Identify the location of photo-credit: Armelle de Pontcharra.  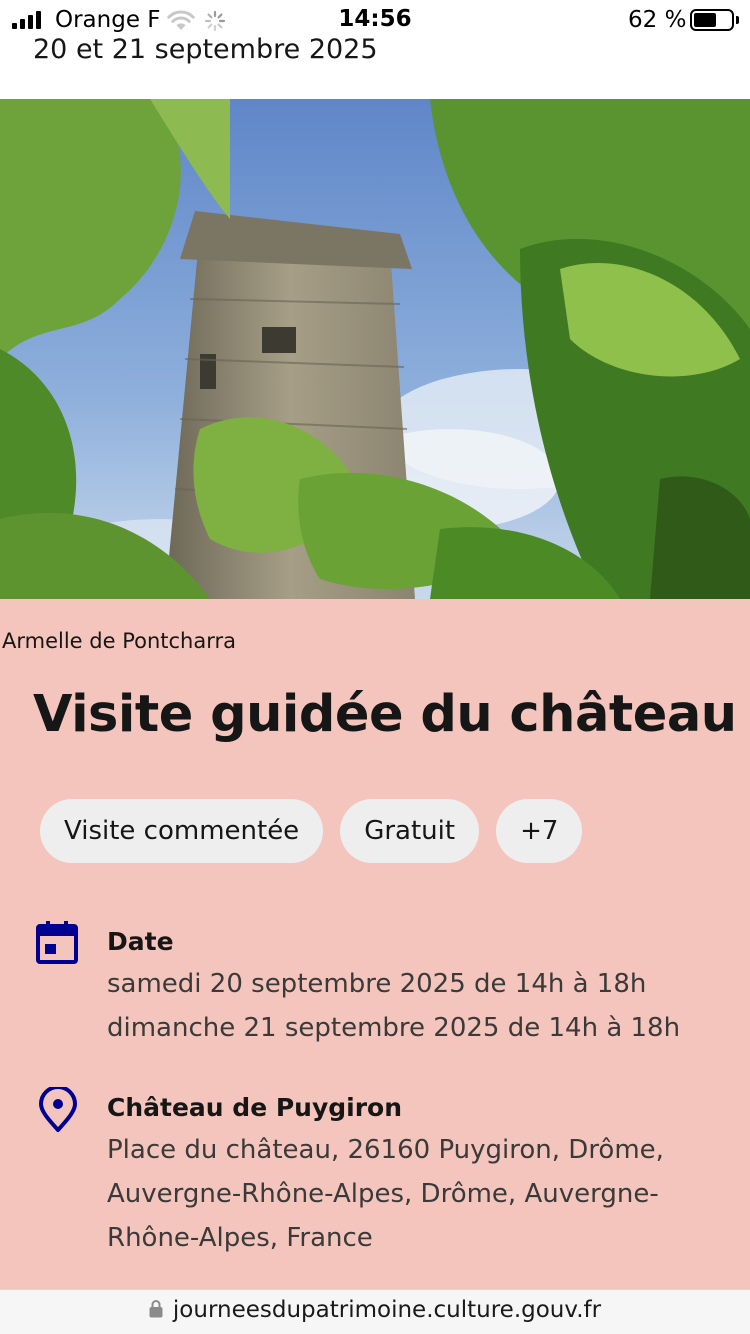
(119, 641).